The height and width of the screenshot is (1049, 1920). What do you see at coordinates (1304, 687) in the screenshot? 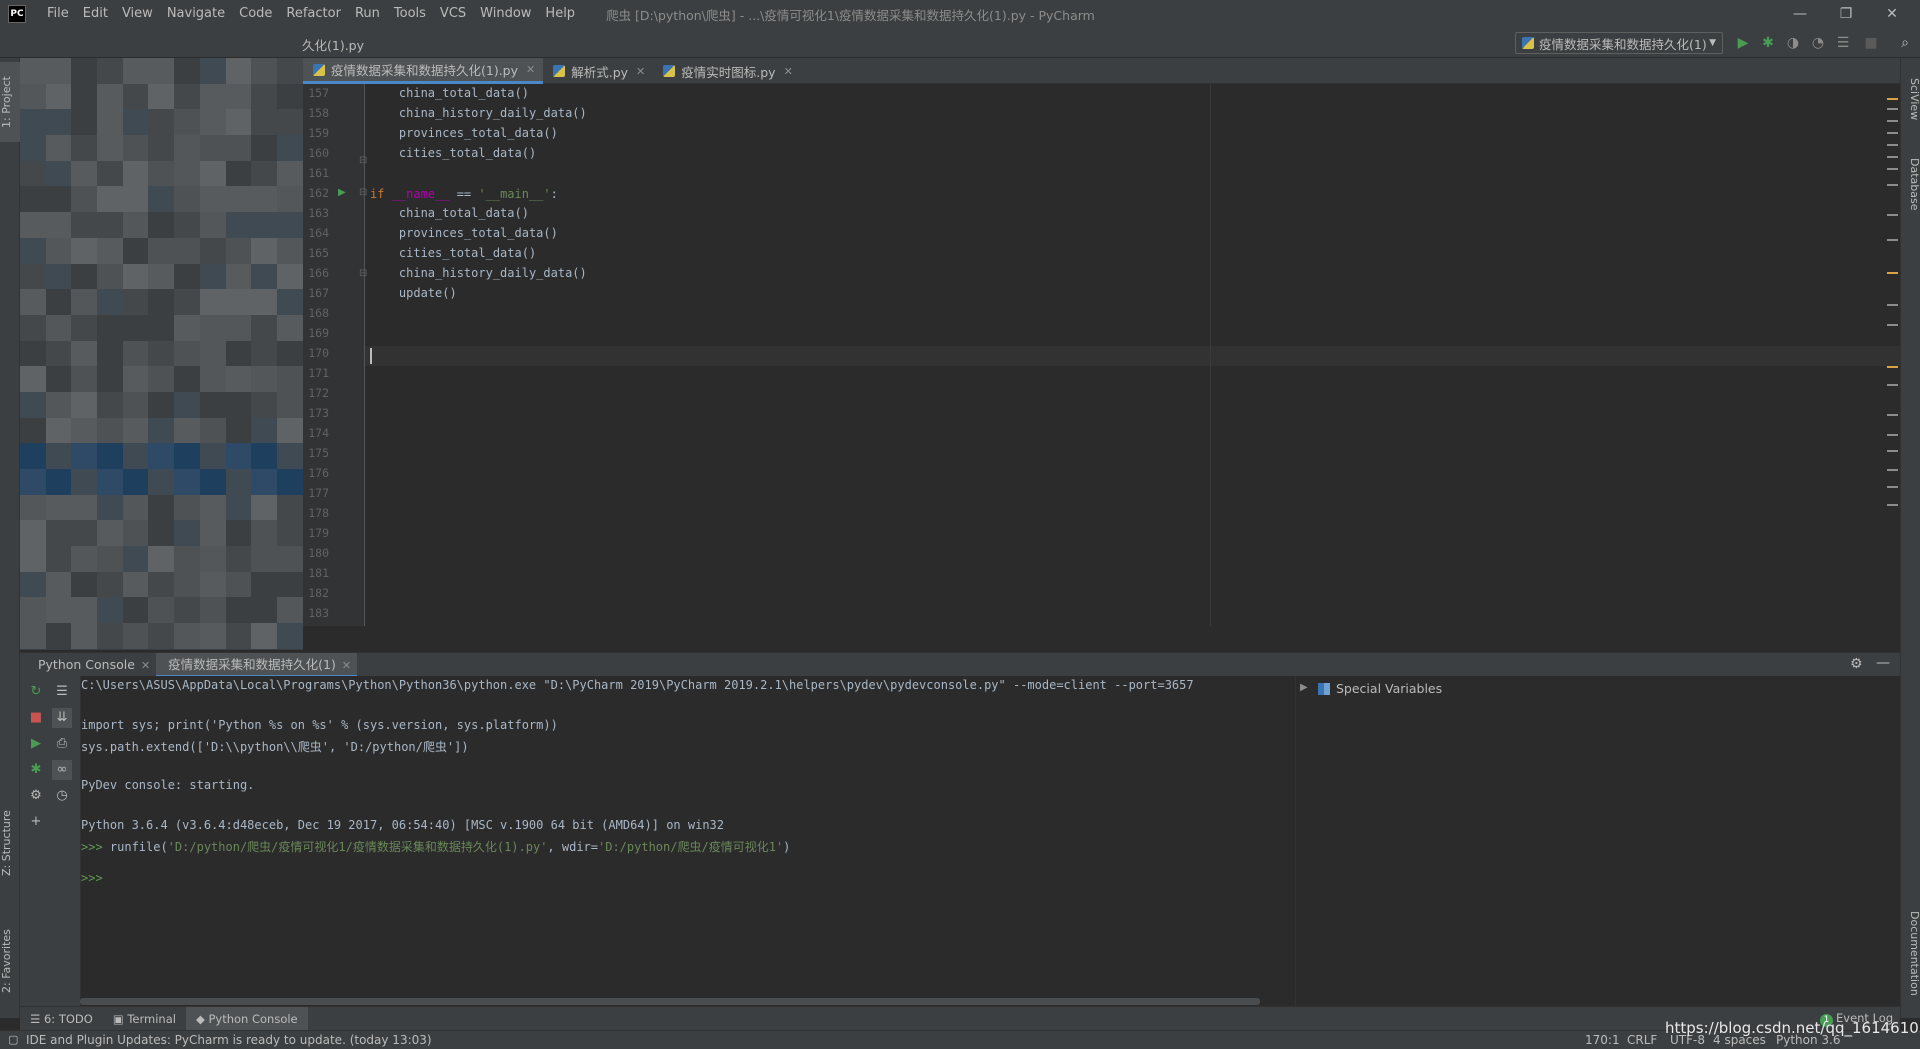
I see `expand-icon: ▶` at bounding box center [1304, 687].